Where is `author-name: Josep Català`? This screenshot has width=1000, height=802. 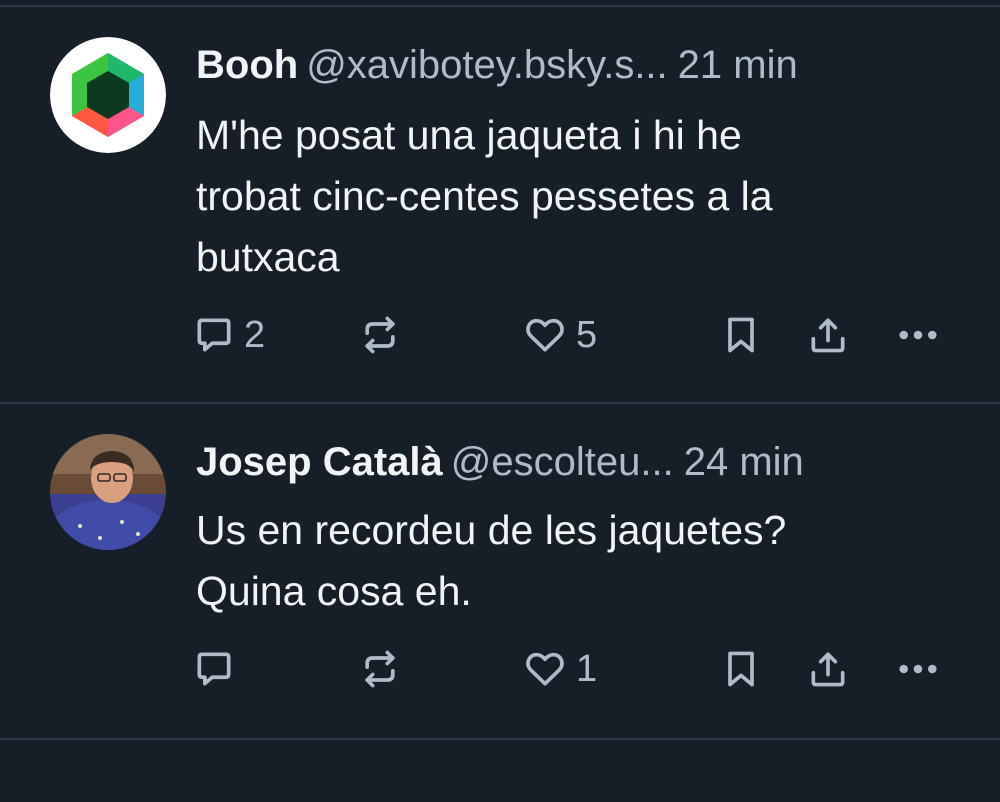
author-name: Josep Català is located at coordinates (319, 462).